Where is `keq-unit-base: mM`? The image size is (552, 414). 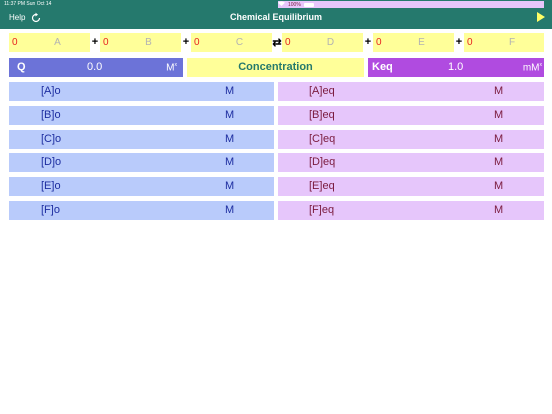
keq-unit-base: mM is located at coordinates (531, 68).